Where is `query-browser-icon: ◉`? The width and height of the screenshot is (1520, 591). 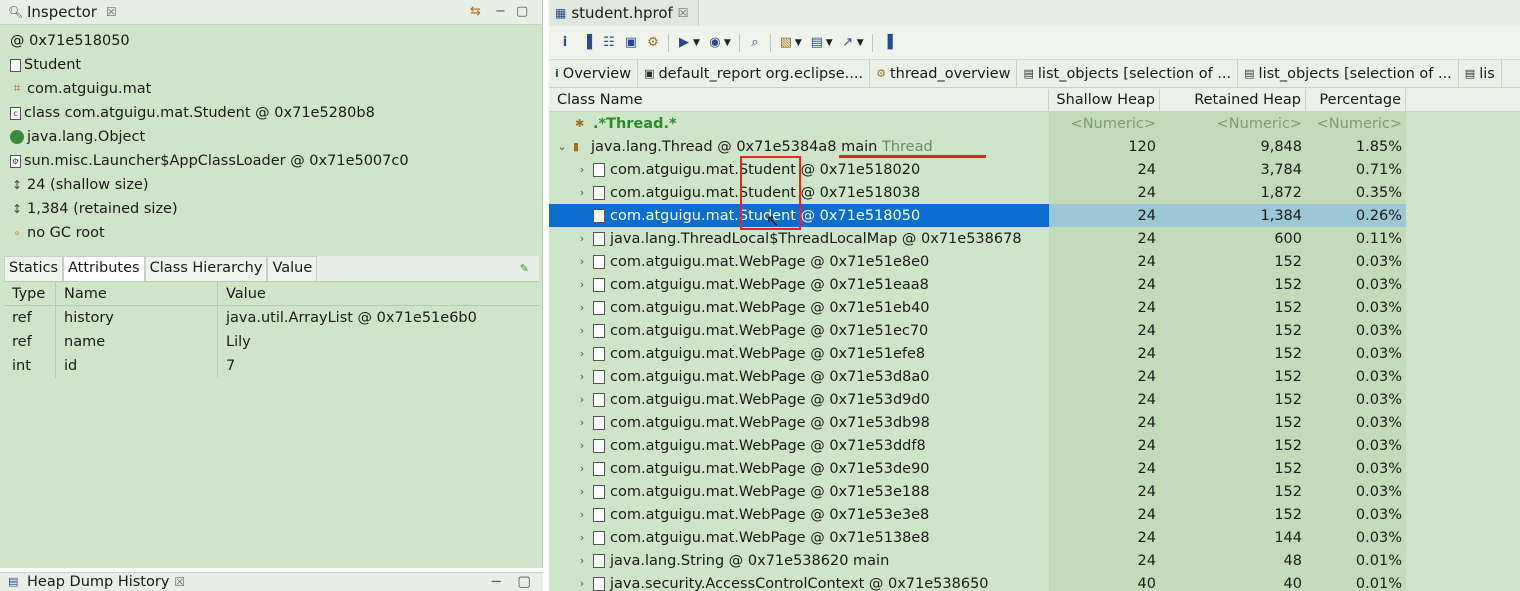 query-browser-icon: ◉ is located at coordinates (715, 42).